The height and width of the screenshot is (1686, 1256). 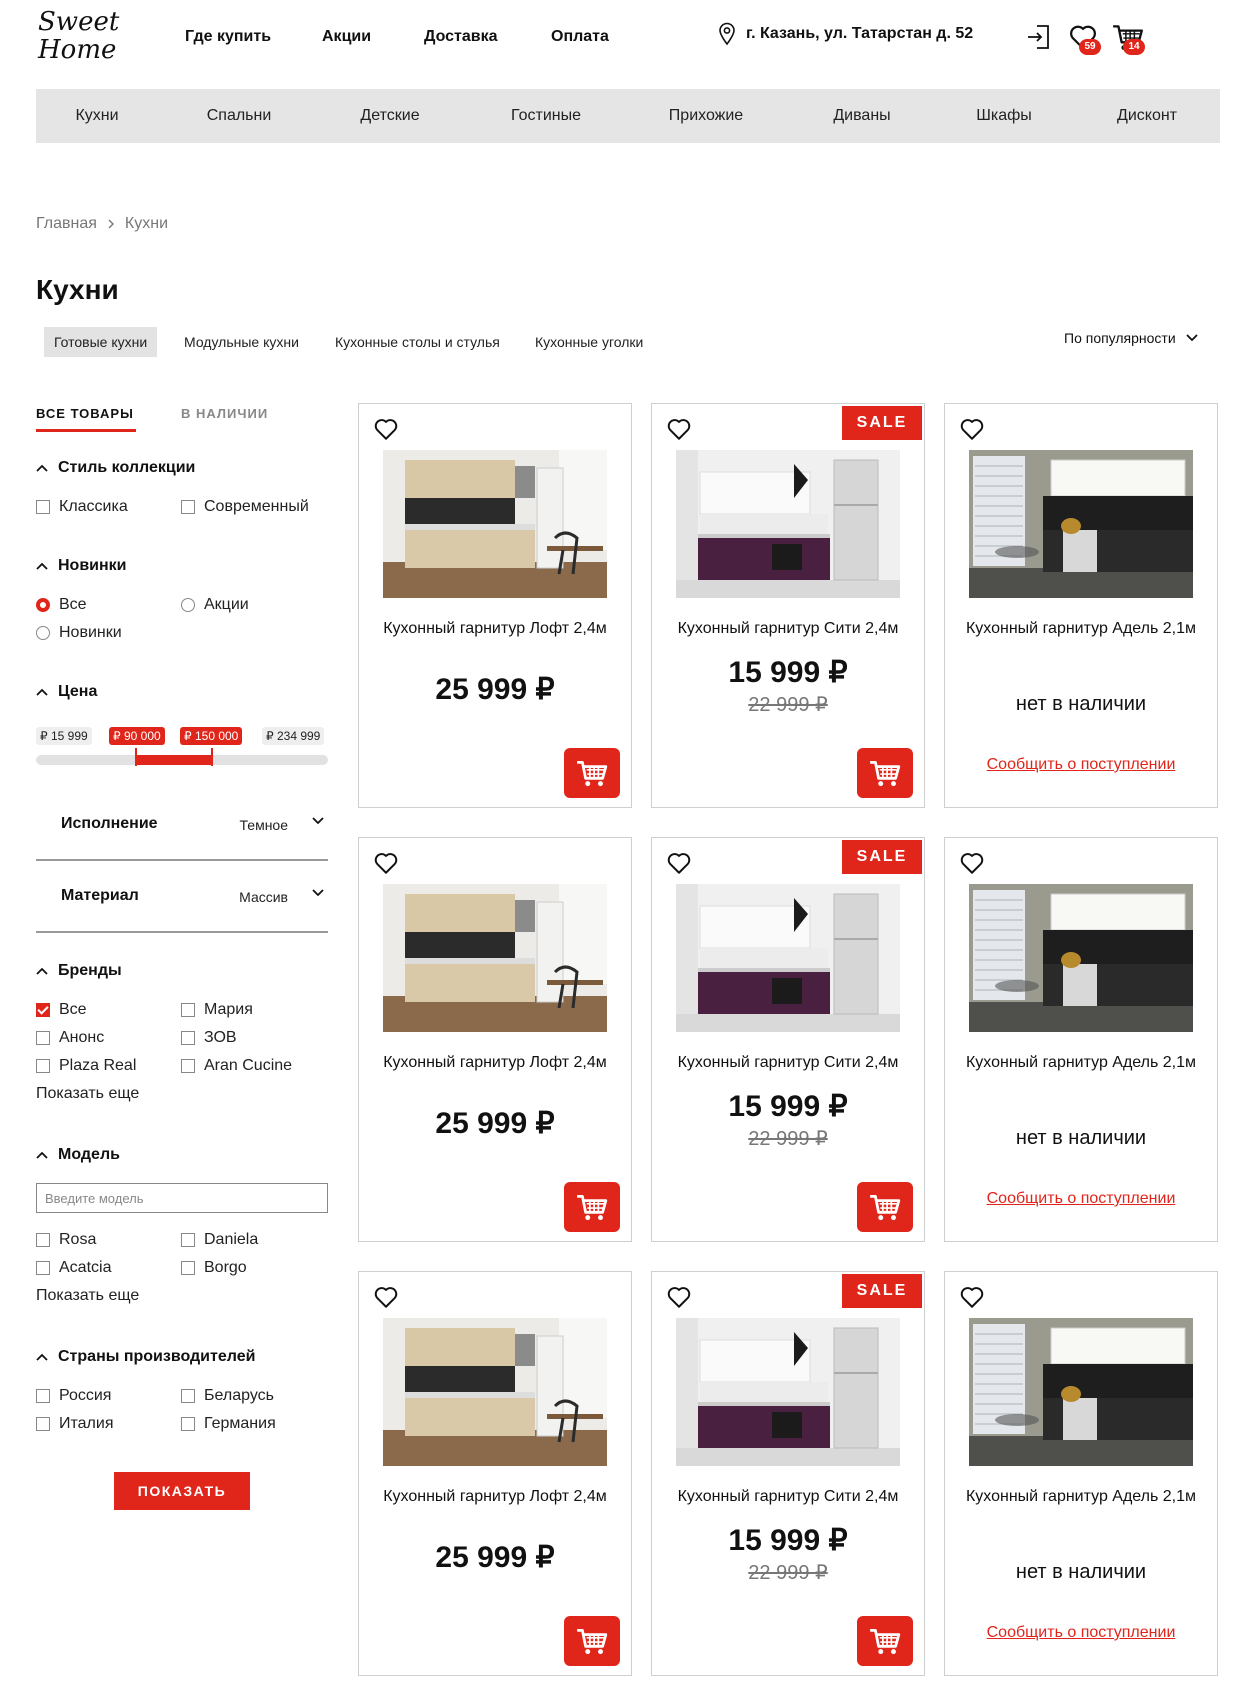 What do you see at coordinates (182, 1198) in the screenshot?
I see `model-search-input` at bounding box center [182, 1198].